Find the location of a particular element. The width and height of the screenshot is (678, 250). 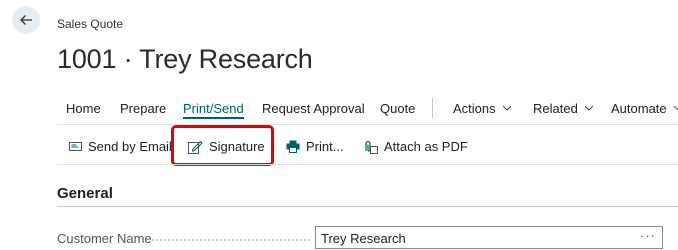

menu-automate-label: Automate is located at coordinates (639, 108).